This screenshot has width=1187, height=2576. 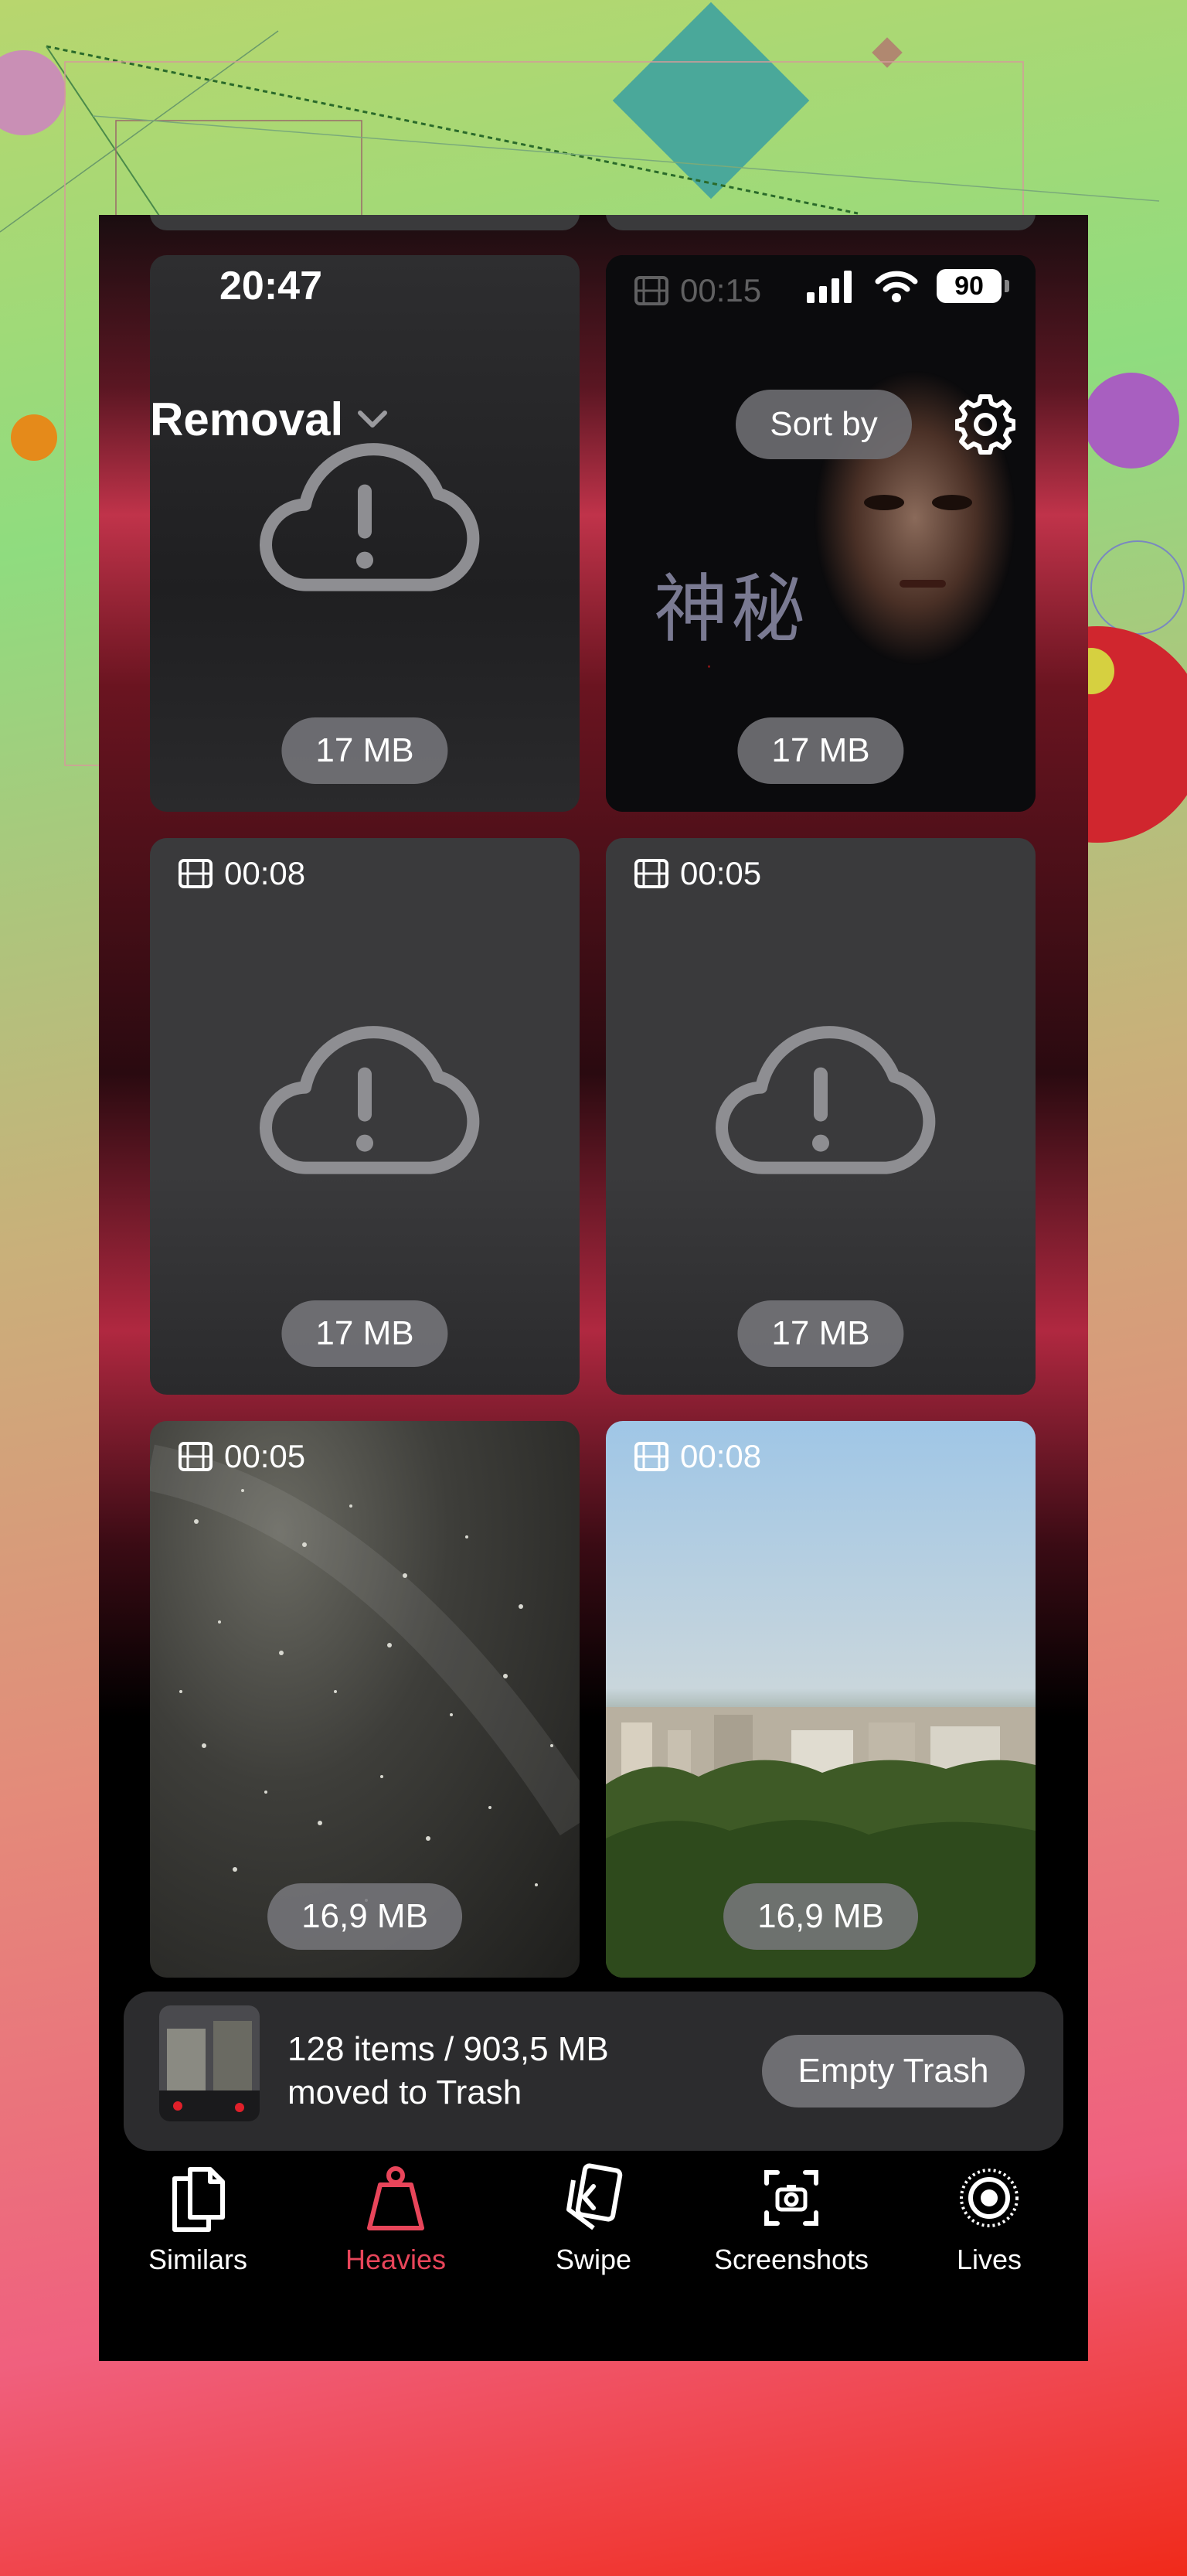 I want to click on battery-icon: 90, so click(x=969, y=286).